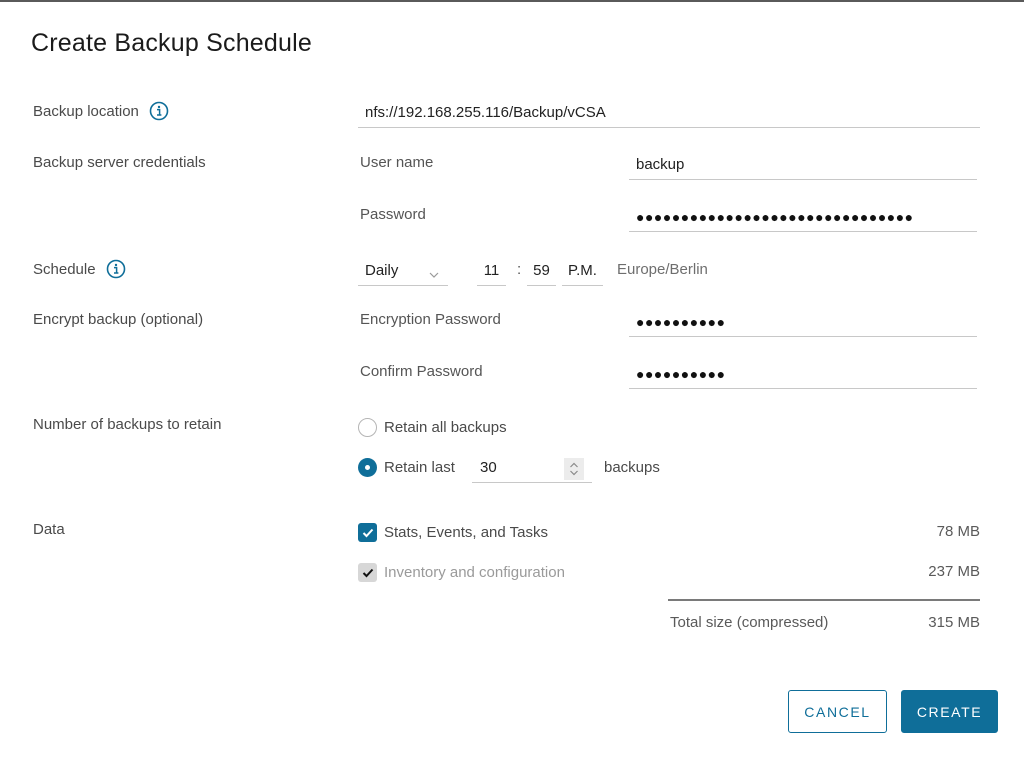 The height and width of the screenshot is (760, 1024). What do you see at coordinates (393, 214) in the screenshot?
I see `password-label: Password` at bounding box center [393, 214].